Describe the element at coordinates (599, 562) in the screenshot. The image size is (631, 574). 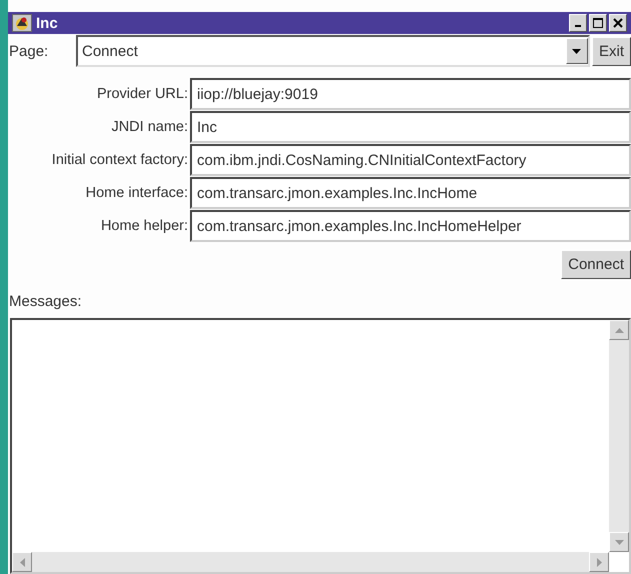
I see `scroll-right-icon` at that location.